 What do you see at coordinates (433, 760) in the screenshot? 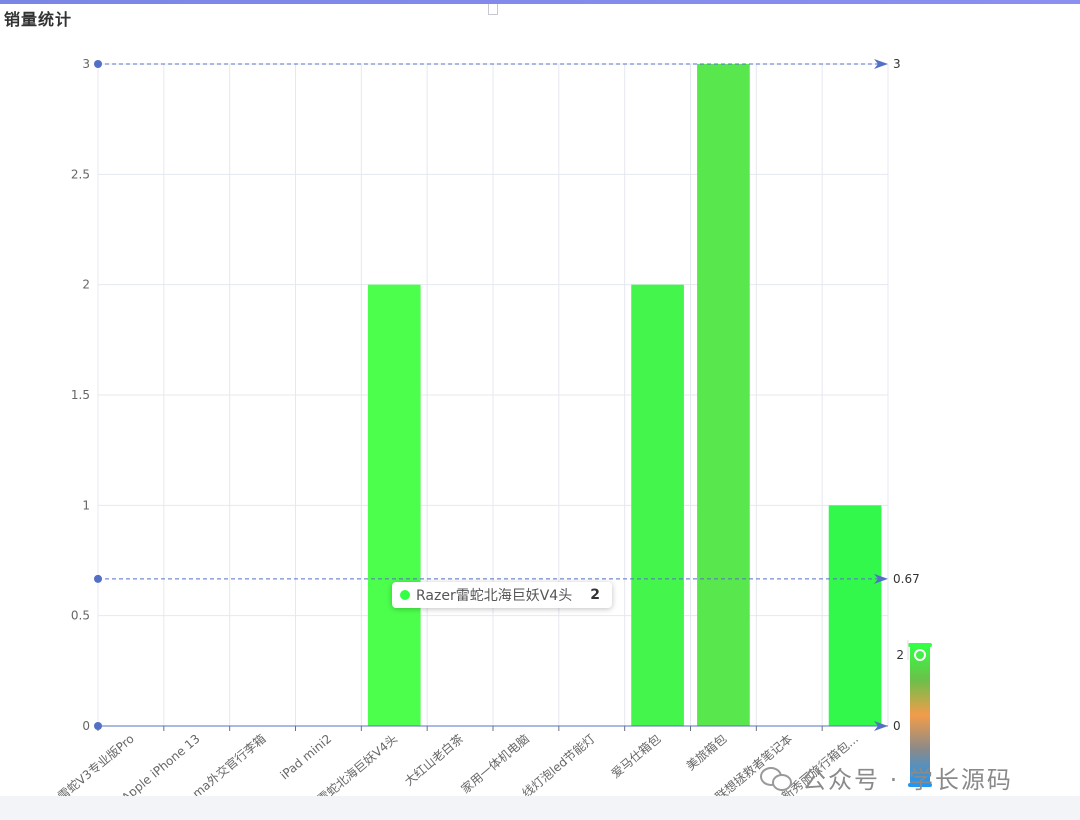
I see `x-tick-label: 大红山老白茶` at bounding box center [433, 760].